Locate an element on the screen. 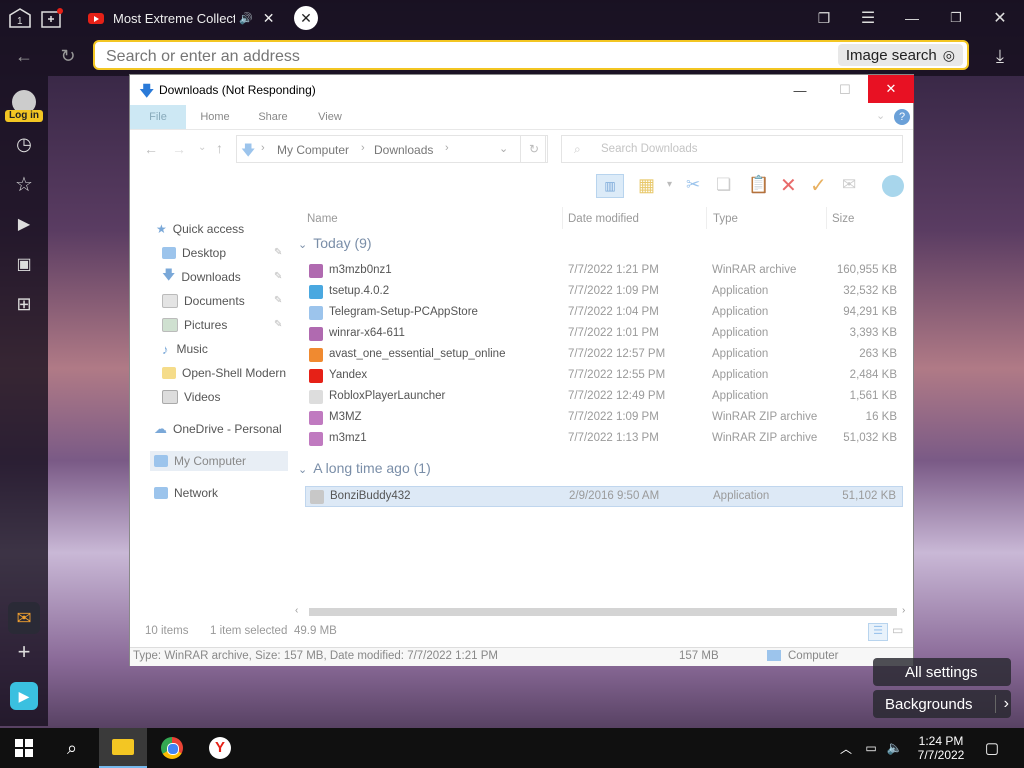  breadcrumb-my-computer: My Computer is located at coordinates (313, 150).